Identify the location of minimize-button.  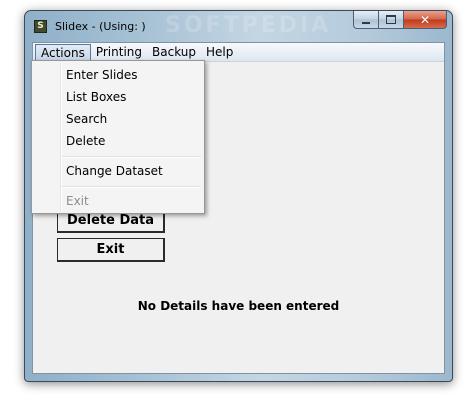
(366, 20).